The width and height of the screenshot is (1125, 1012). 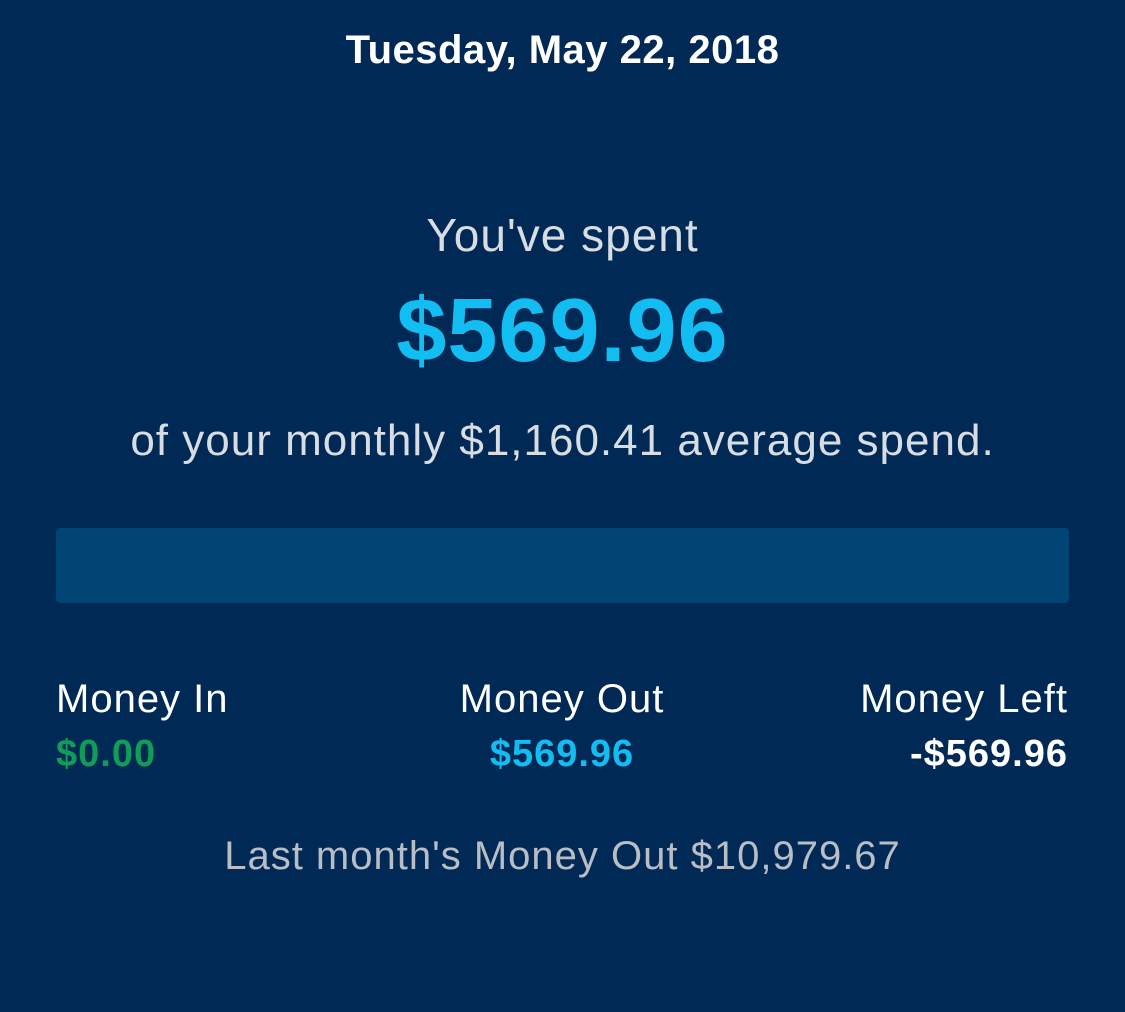 I want to click on last-month-money-out: Last month's Money Out $10,979.67, so click(x=562, y=856).